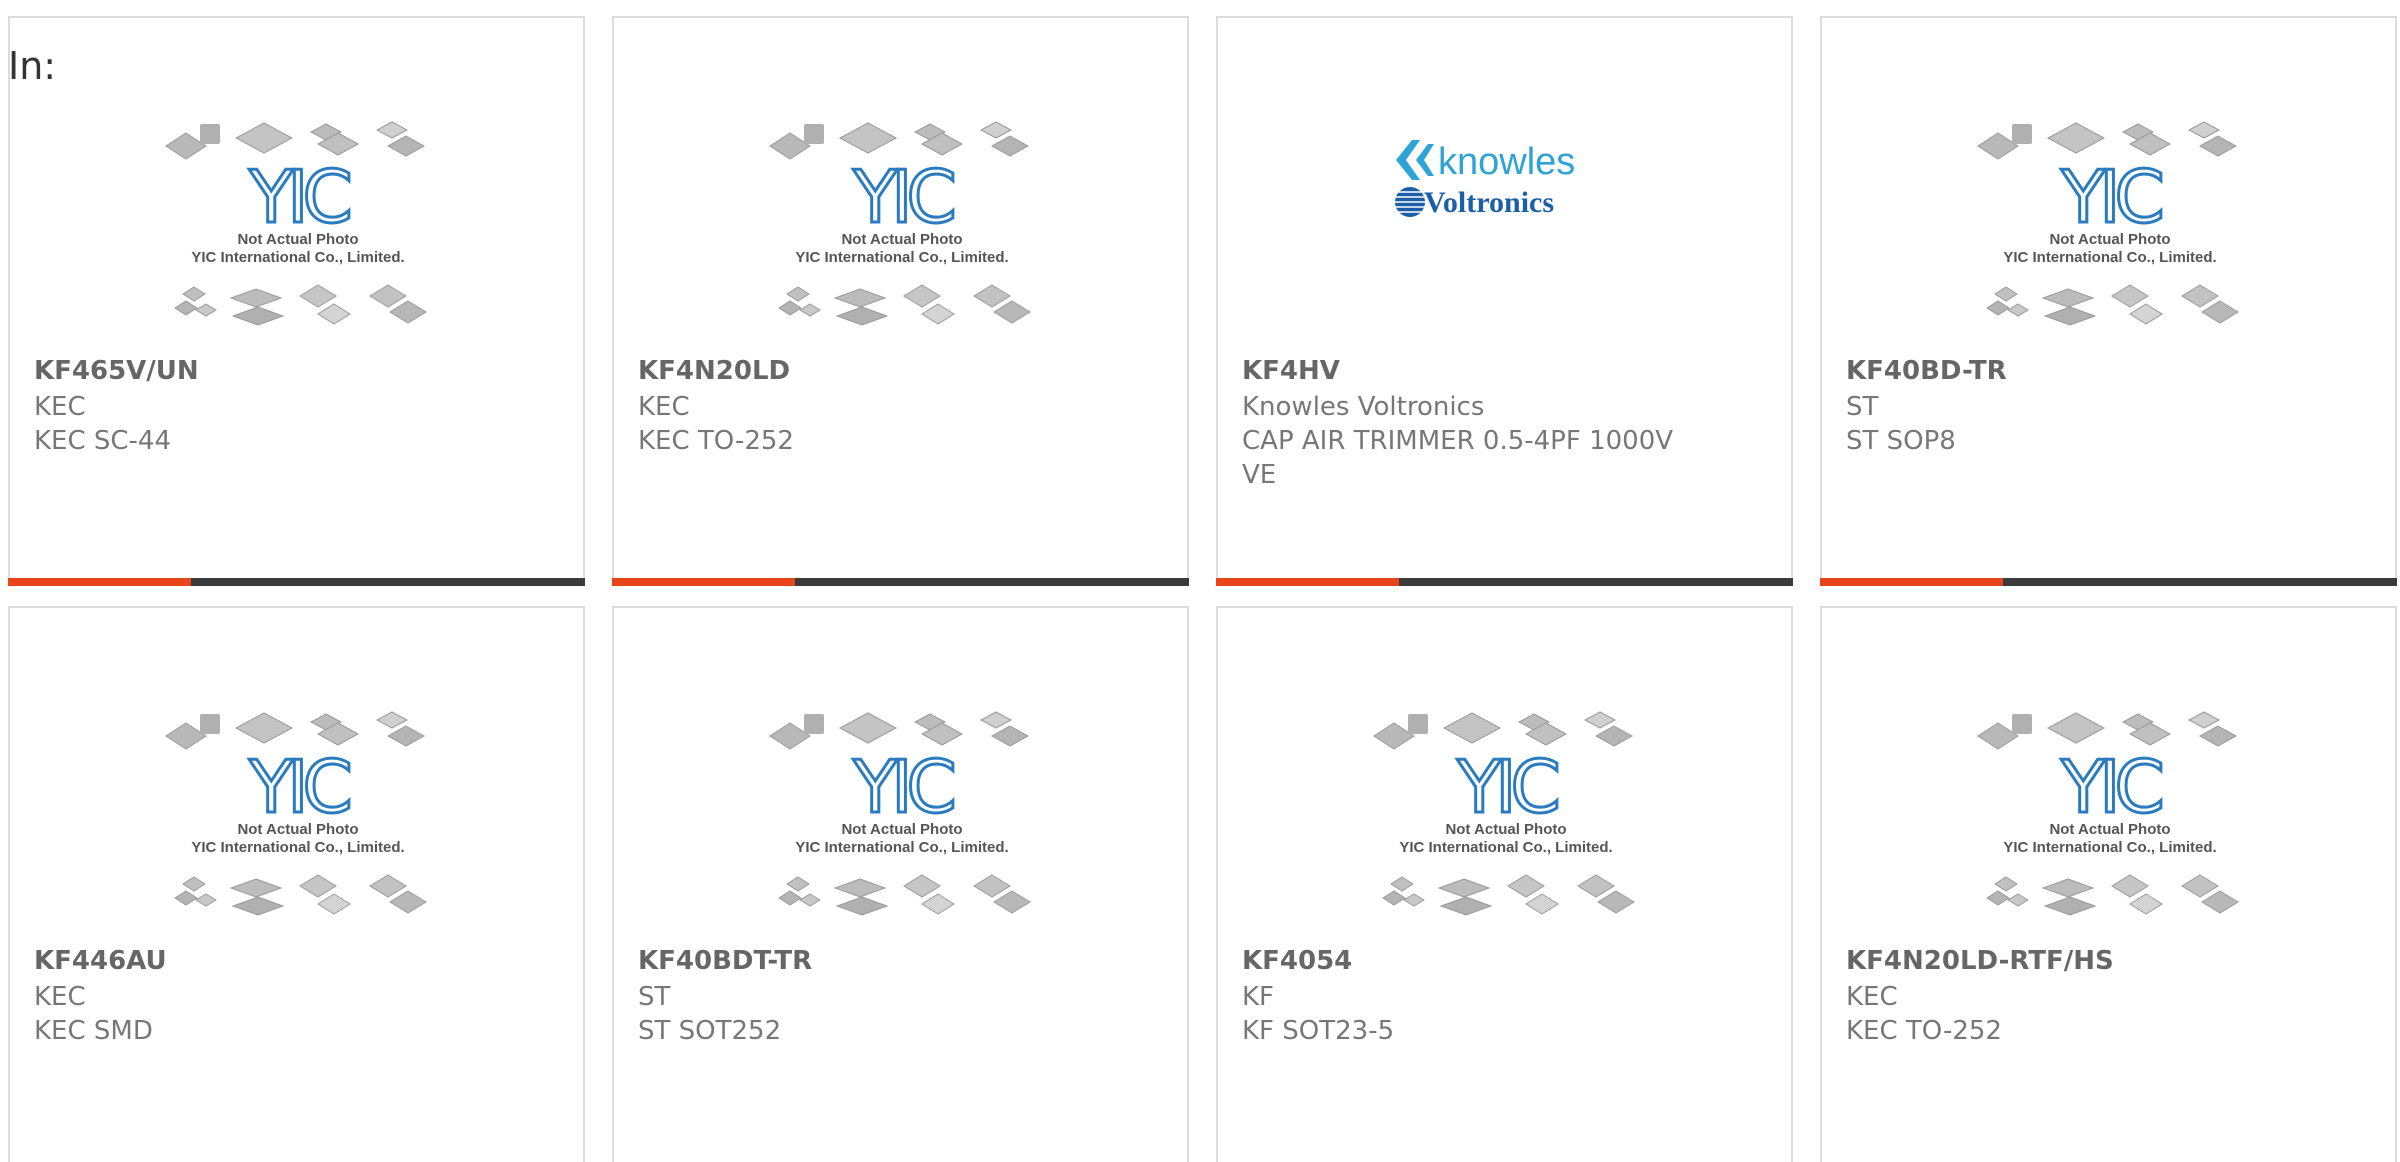 The width and height of the screenshot is (2400, 1162). Describe the element at coordinates (1980, 961) in the screenshot. I see `part-number: KF4N20LD-RTF/HS` at that location.